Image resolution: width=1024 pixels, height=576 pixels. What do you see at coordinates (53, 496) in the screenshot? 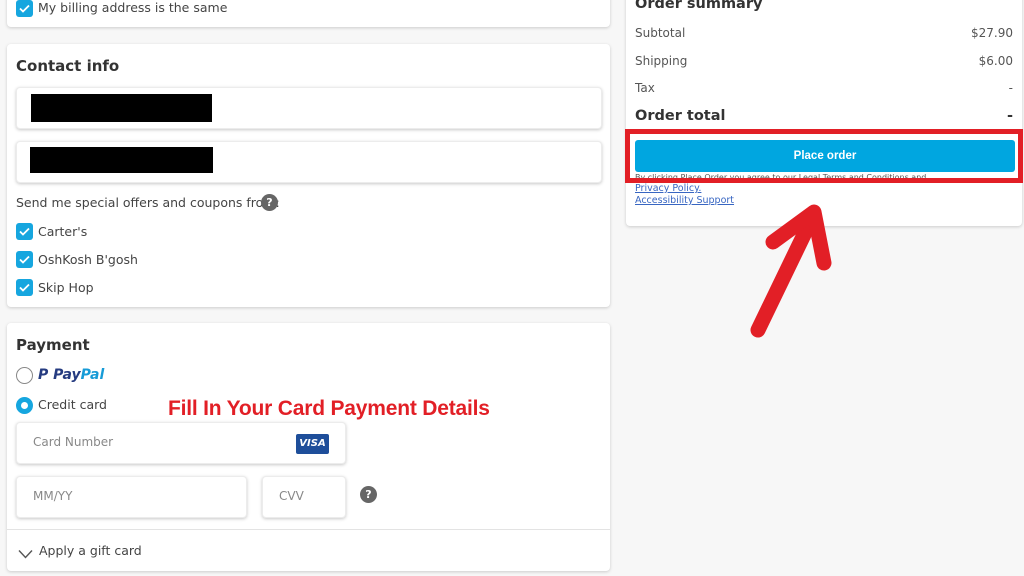
I see `expiry-placeholder: MM/YY` at bounding box center [53, 496].